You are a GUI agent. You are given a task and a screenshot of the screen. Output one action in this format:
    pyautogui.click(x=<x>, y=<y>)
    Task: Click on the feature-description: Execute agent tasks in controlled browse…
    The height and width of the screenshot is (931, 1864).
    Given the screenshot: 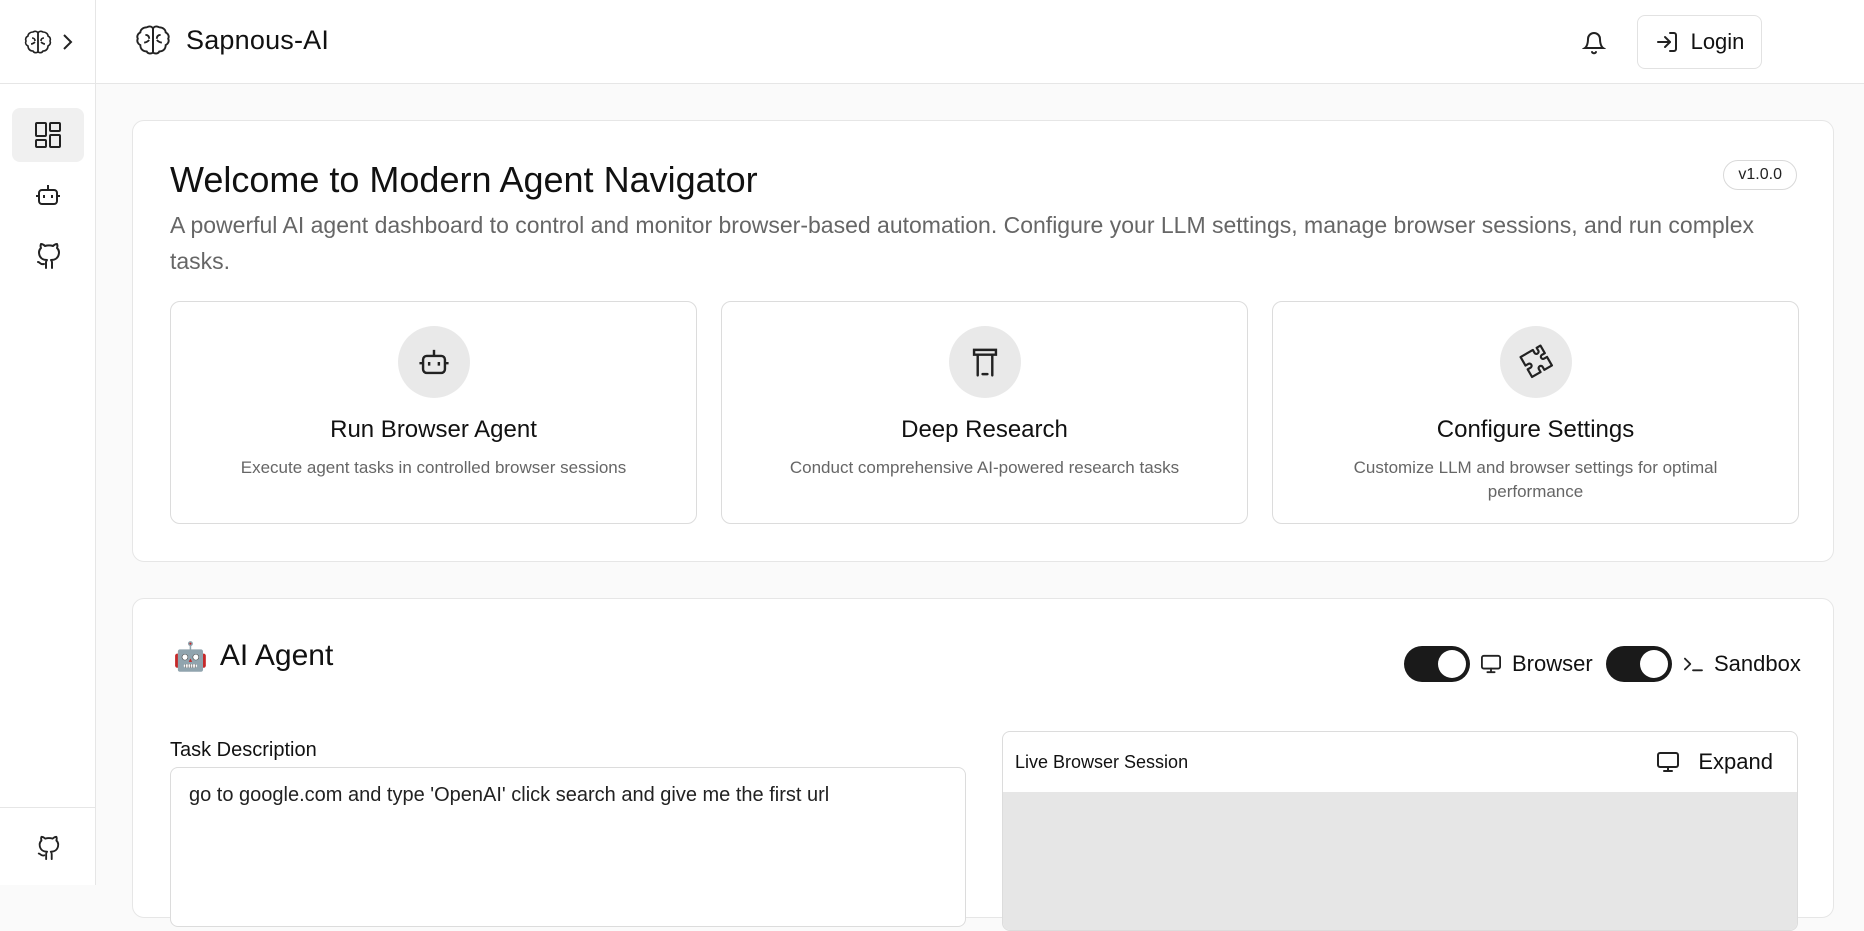 What is the action you would take?
    pyautogui.click(x=433, y=467)
    